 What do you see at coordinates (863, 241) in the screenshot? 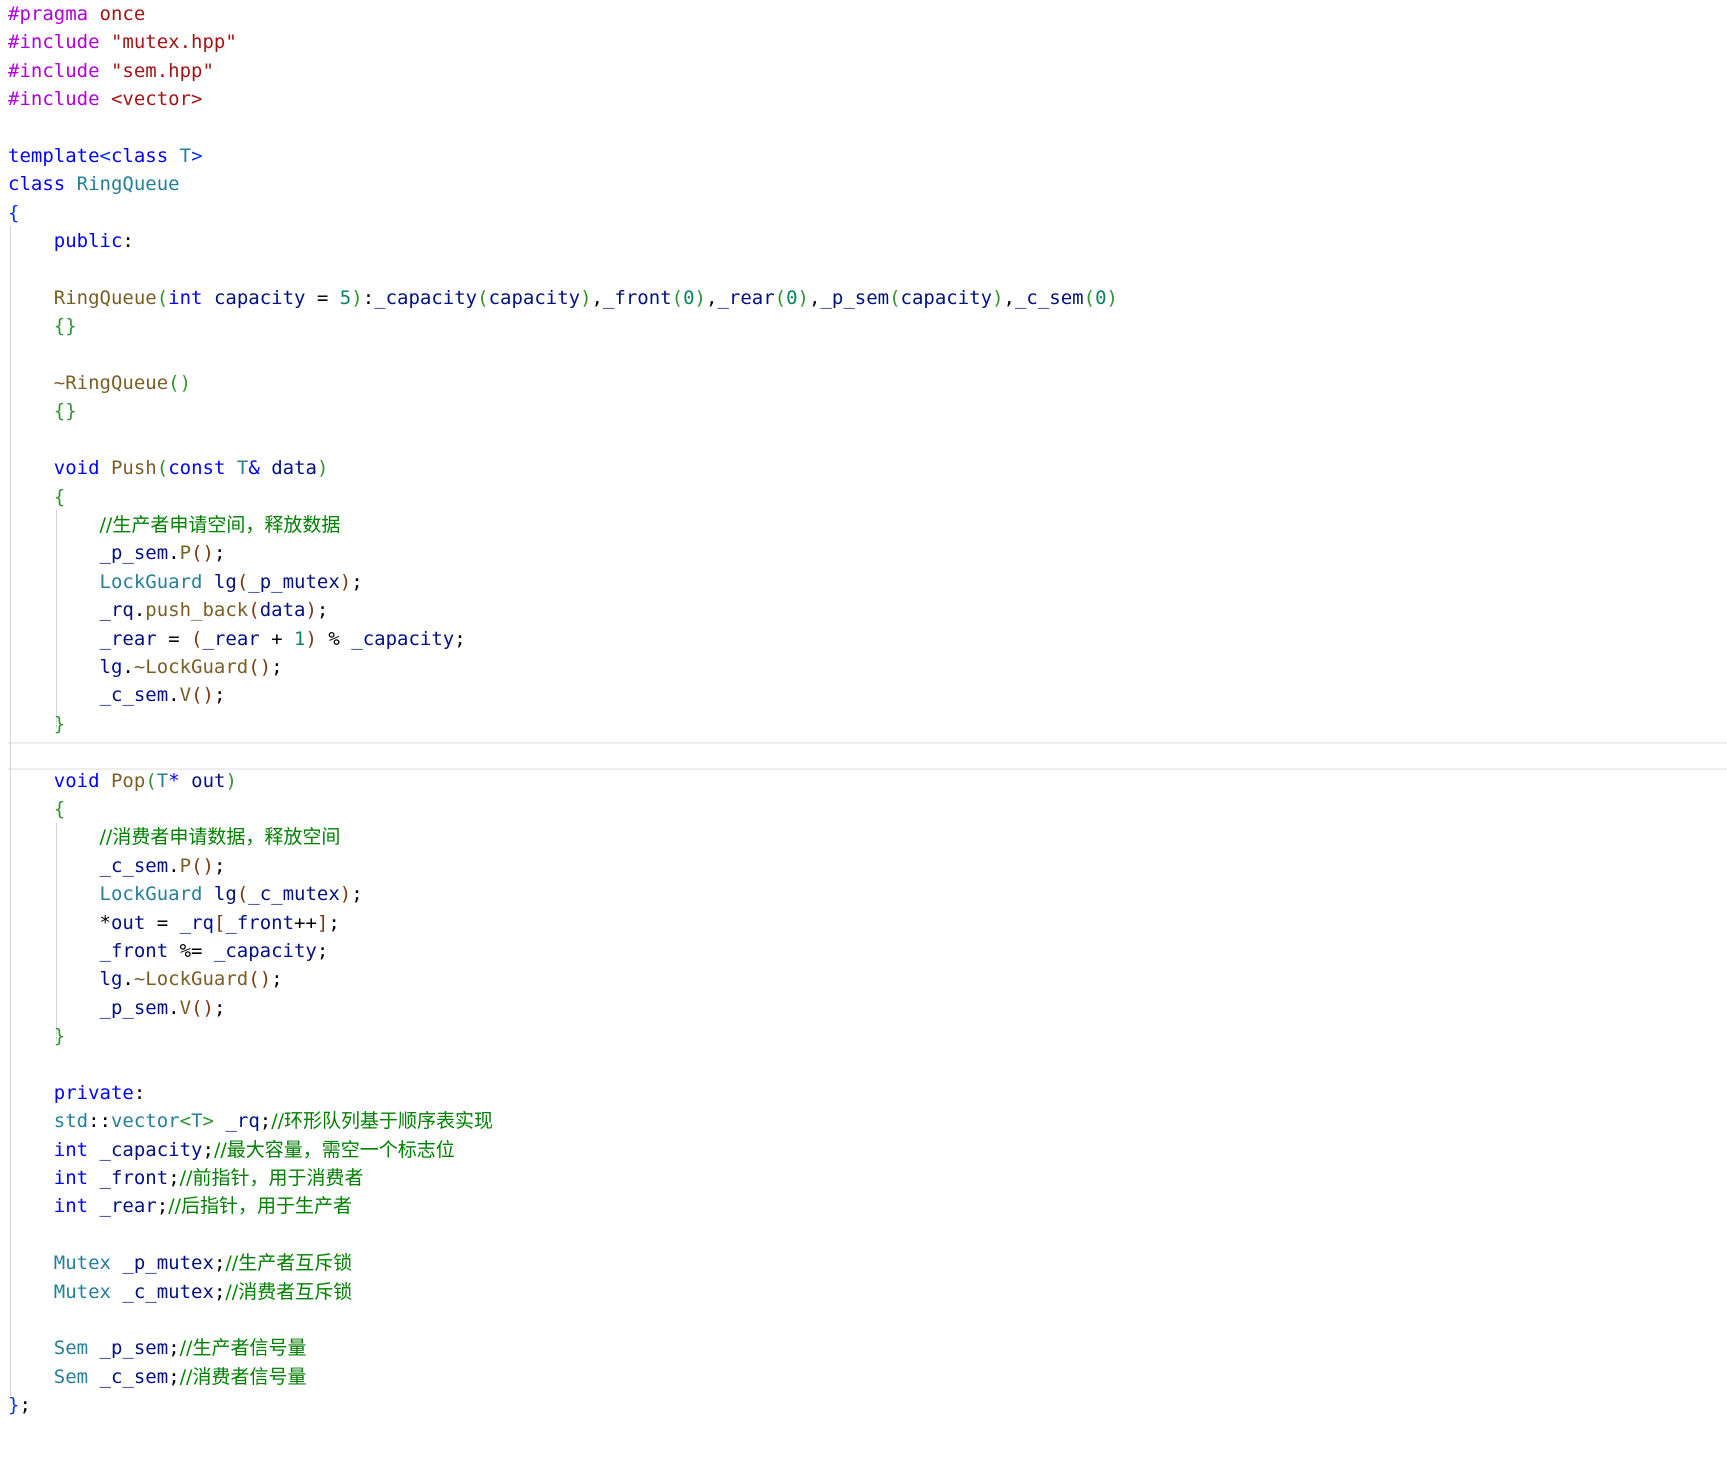
I see `code-line: public:` at bounding box center [863, 241].